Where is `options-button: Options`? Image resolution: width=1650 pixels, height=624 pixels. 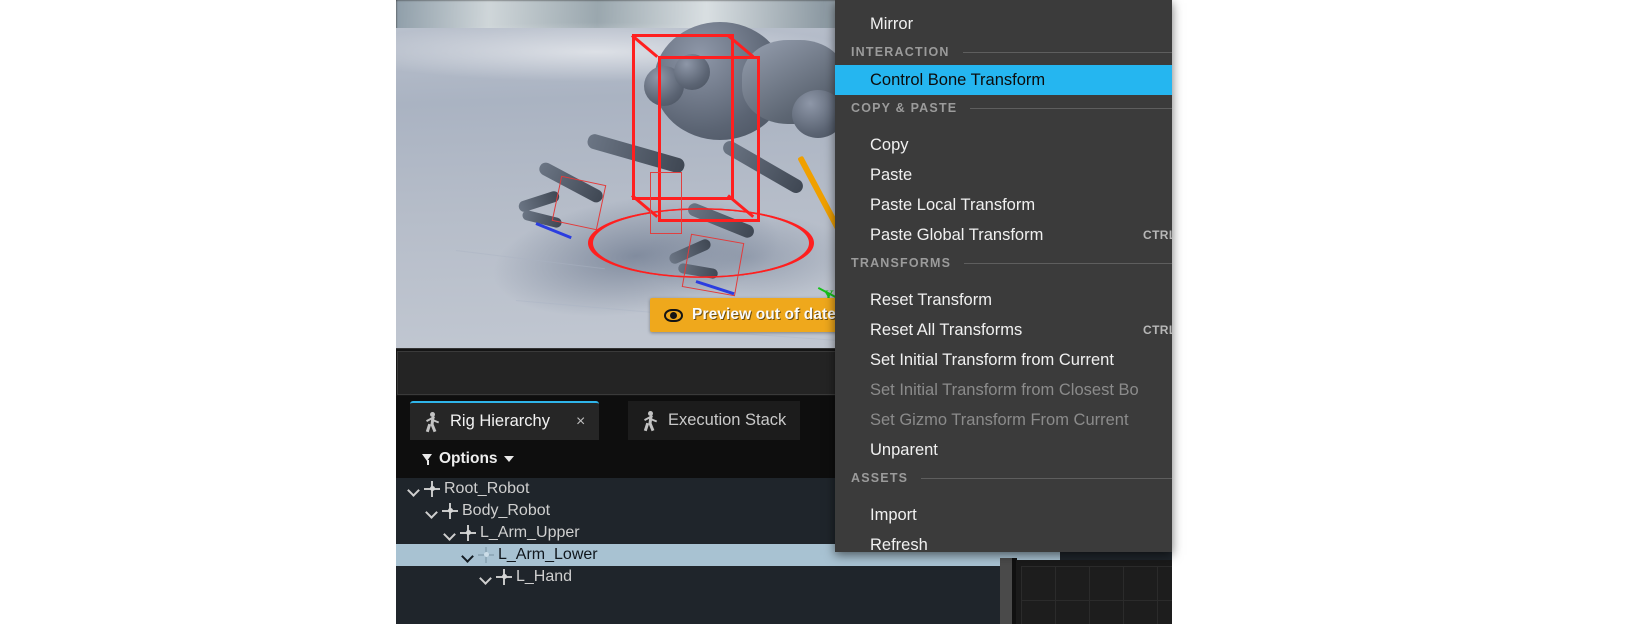
options-button: Options is located at coordinates (468, 459).